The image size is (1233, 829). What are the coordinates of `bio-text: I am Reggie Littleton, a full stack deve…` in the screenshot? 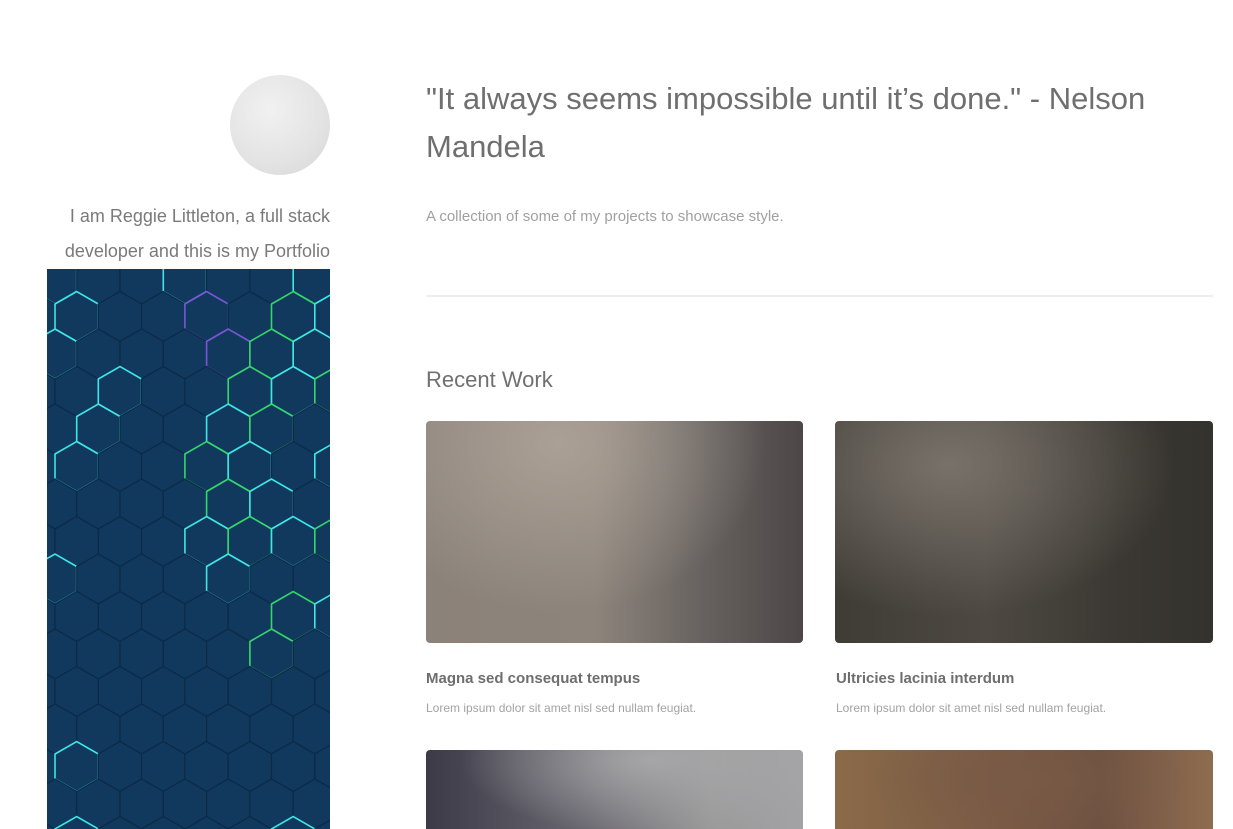 It's located at (197, 233).